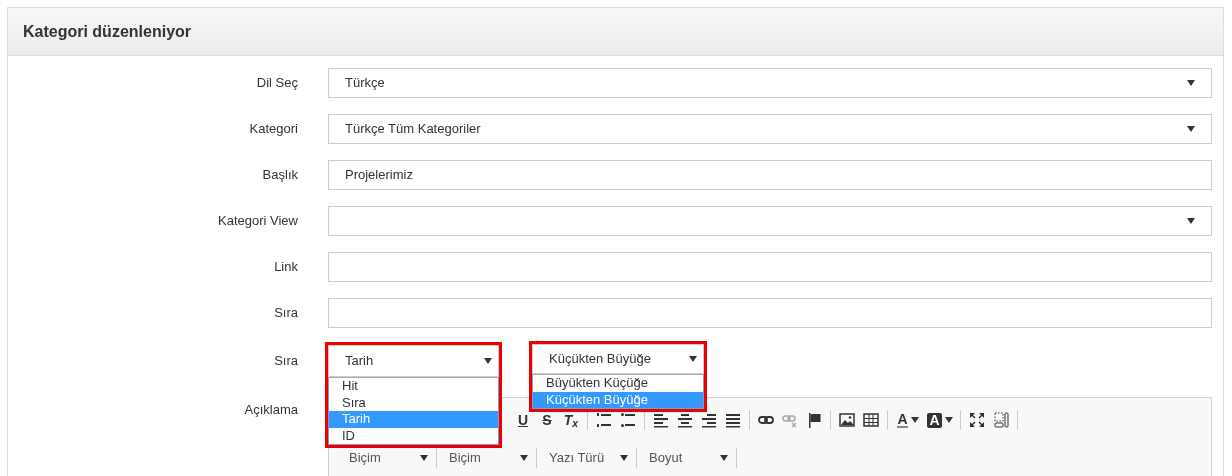  Describe the element at coordinates (285, 267) in the screenshot. I see `field-label: Link` at that location.